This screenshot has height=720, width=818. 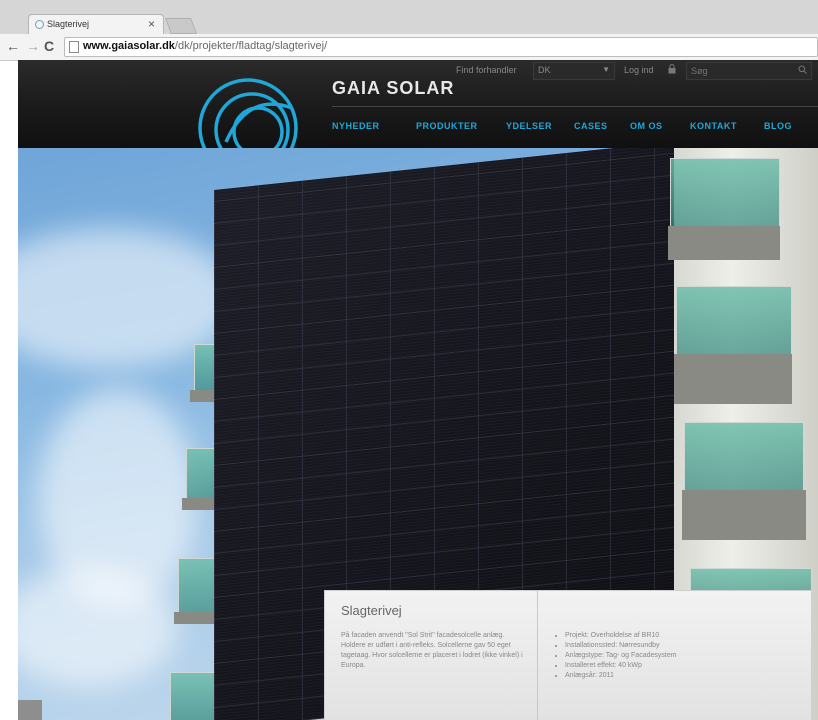 What do you see at coordinates (13, 46) in the screenshot?
I see `back-arrow-icon: ←` at bounding box center [13, 46].